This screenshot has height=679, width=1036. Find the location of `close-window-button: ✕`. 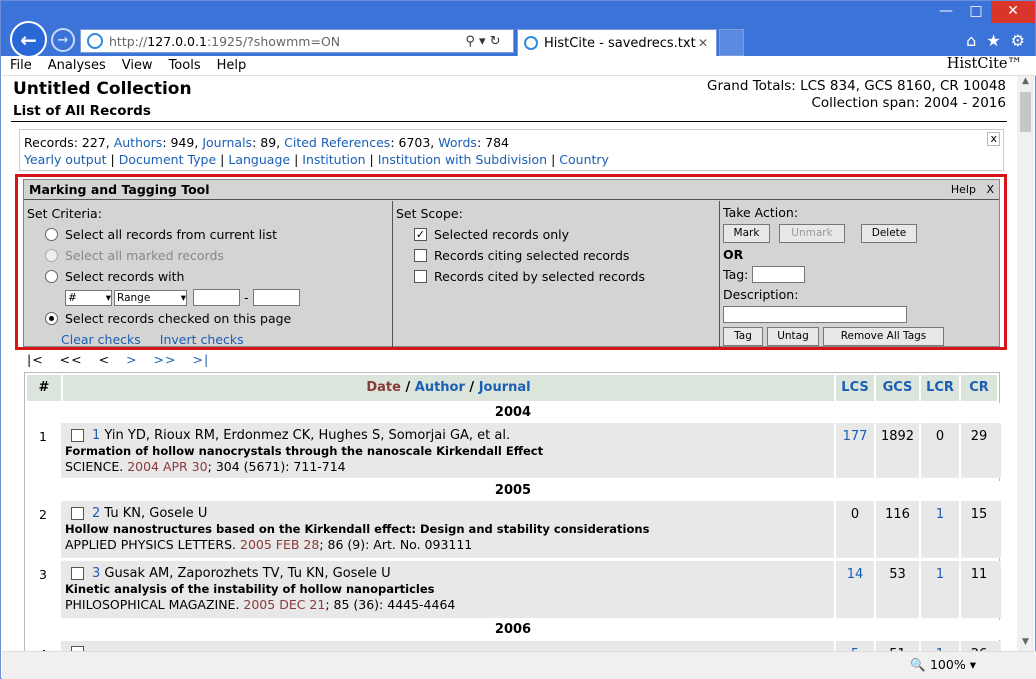

close-window-button: ✕ is located at coordinates (1013, 12).